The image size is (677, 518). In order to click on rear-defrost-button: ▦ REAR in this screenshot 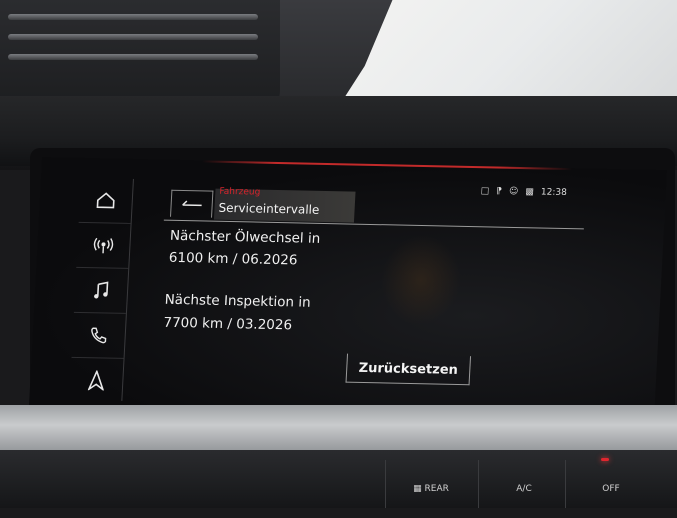, I will do `click(430, 484)`.